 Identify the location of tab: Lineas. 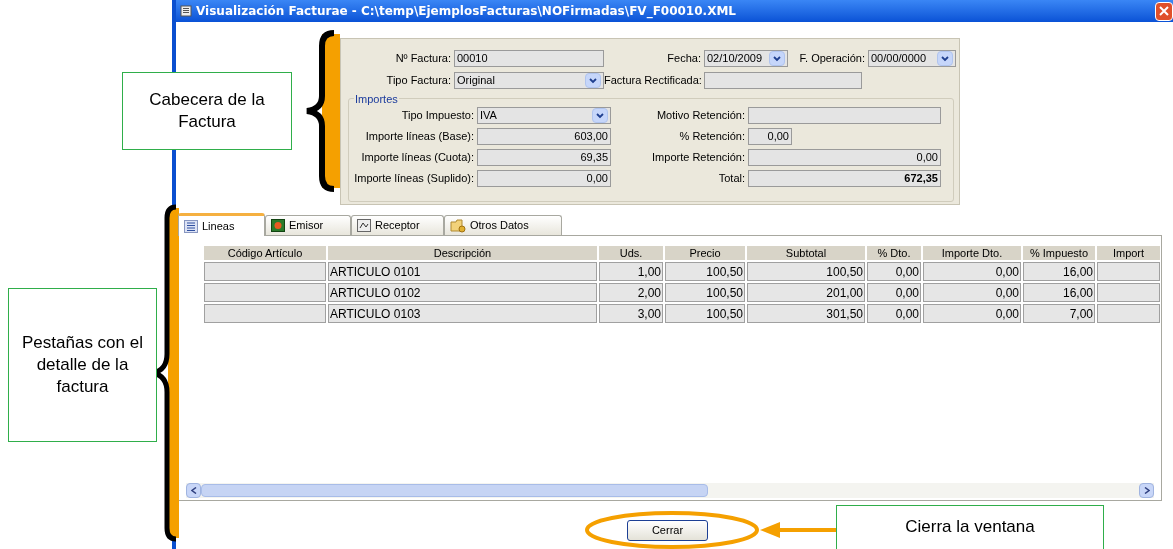
(221, 224).